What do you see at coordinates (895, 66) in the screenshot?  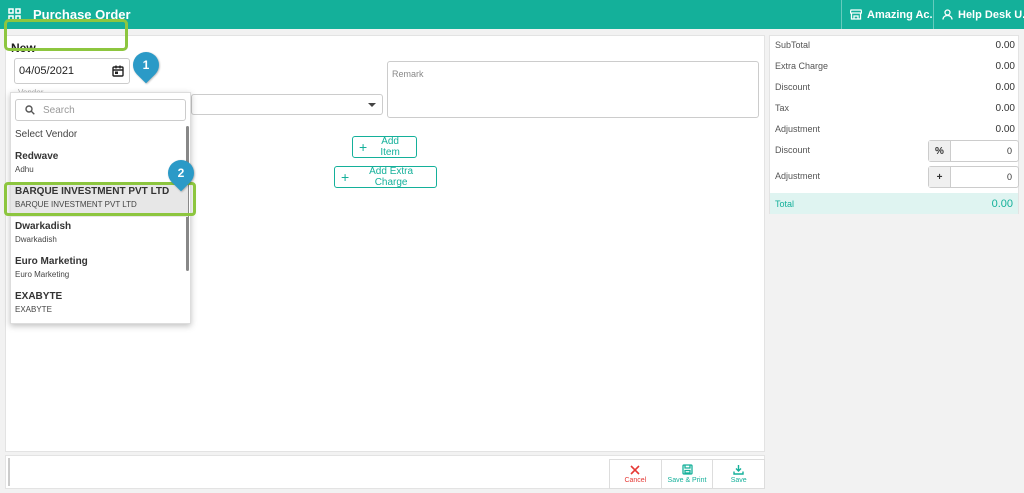 I see `summary-row-extra-charge: Extra Charge 0.00` at bounding box center [895, 66].